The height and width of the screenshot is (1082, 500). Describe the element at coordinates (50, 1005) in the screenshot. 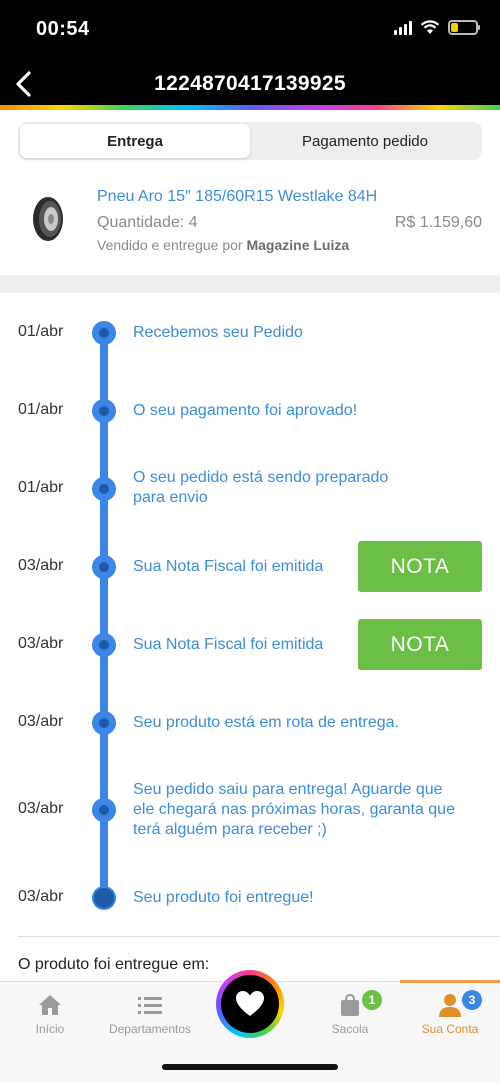

I see `home-icon` at that location.